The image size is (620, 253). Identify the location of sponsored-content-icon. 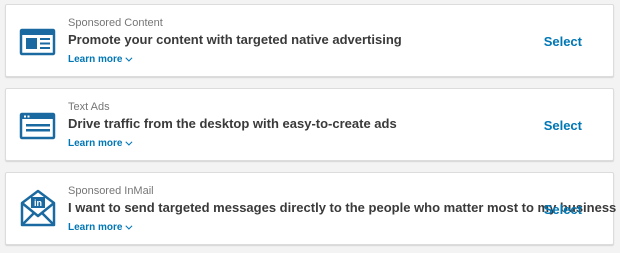
(38, 43).